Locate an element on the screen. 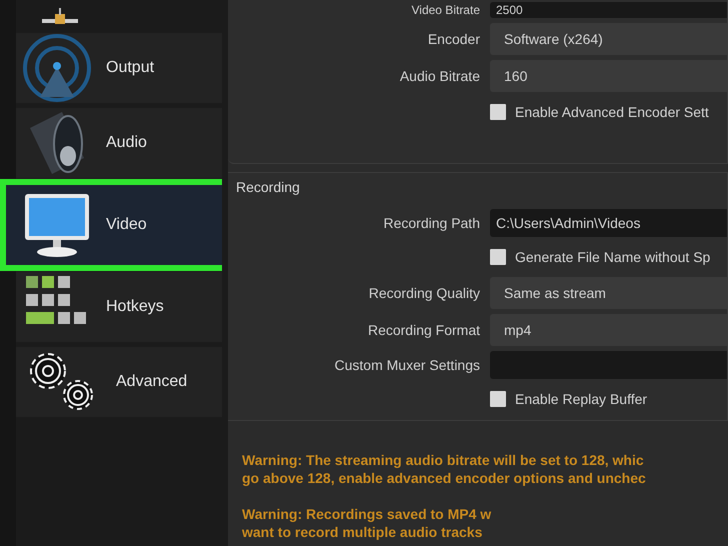 The image size is (728, 546). monitor-icon is located at coordinates (57, 225).